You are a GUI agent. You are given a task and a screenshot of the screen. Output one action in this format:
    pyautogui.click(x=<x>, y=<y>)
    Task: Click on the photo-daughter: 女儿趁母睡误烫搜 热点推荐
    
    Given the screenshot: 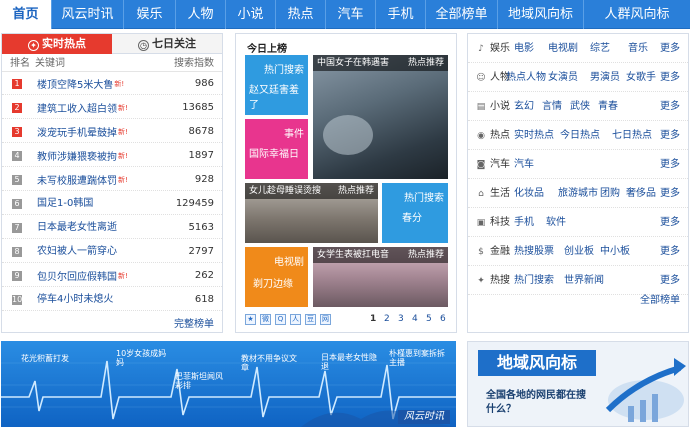 What is the action you would take?
    pyautogui.click(x=311, y=213)
    